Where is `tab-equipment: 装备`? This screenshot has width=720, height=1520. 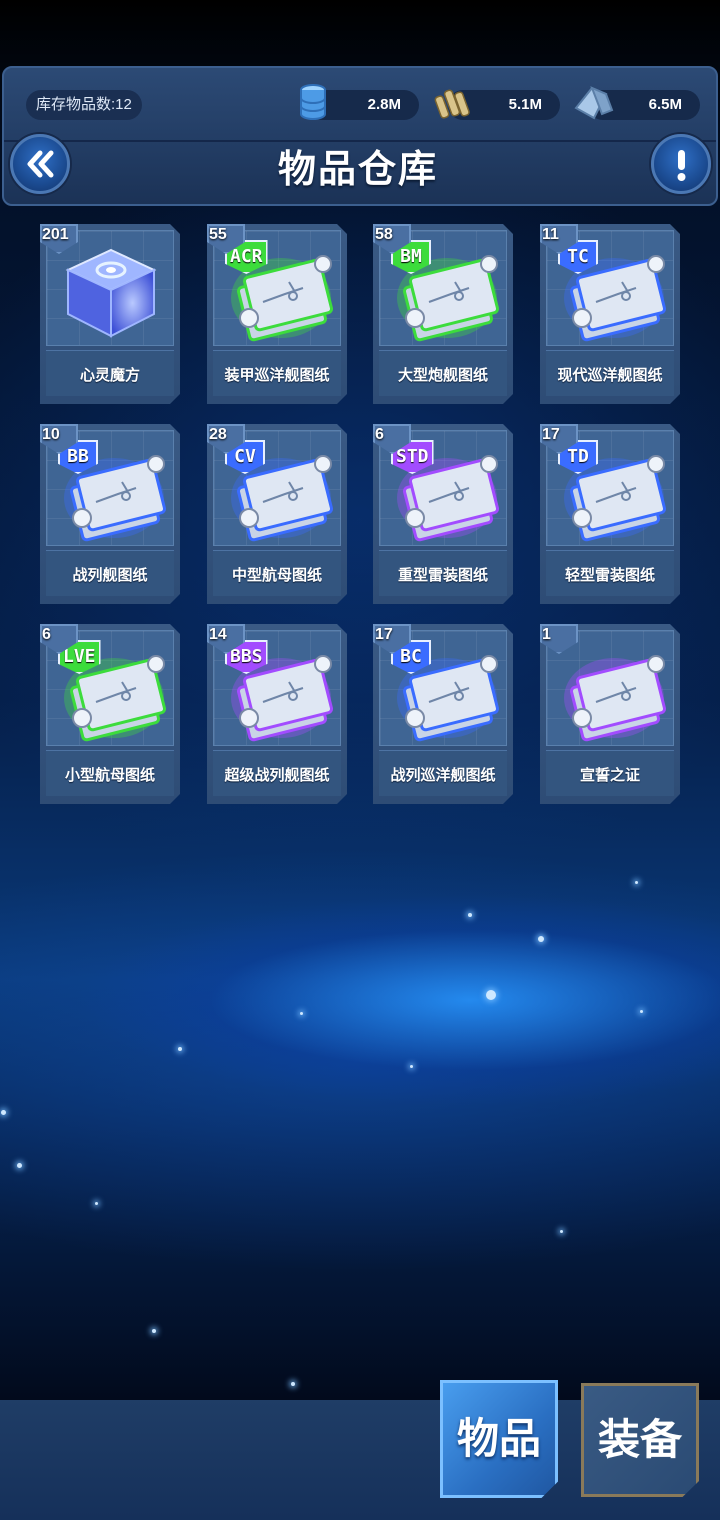
tab-equipment: 装备 is located at coordinates (640, 1440).